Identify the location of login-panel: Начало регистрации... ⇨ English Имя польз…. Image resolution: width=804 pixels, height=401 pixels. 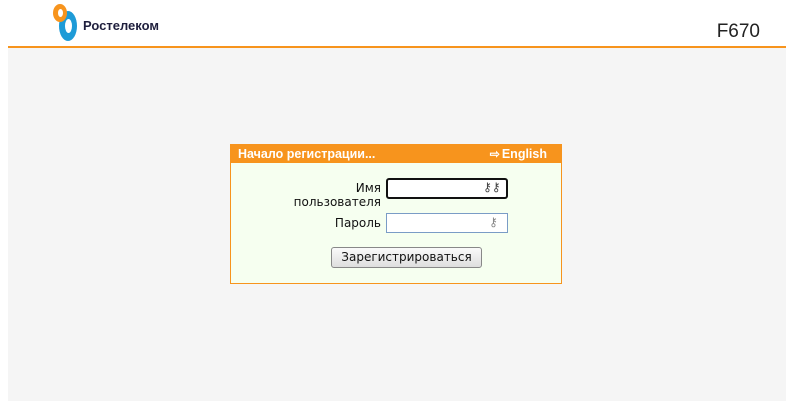
(396, 214).